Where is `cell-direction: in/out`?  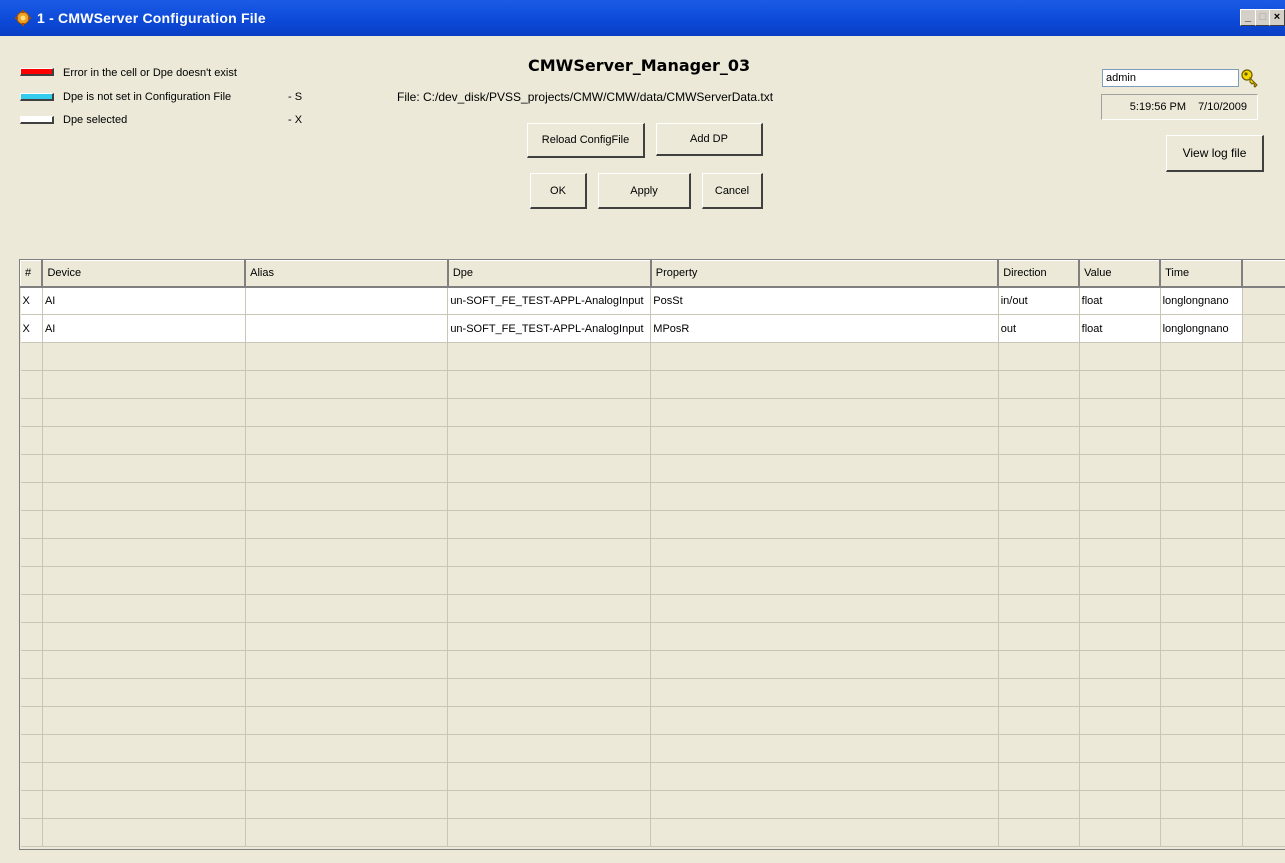 cell-direction: in/out is located at coordinates (1039, 300).